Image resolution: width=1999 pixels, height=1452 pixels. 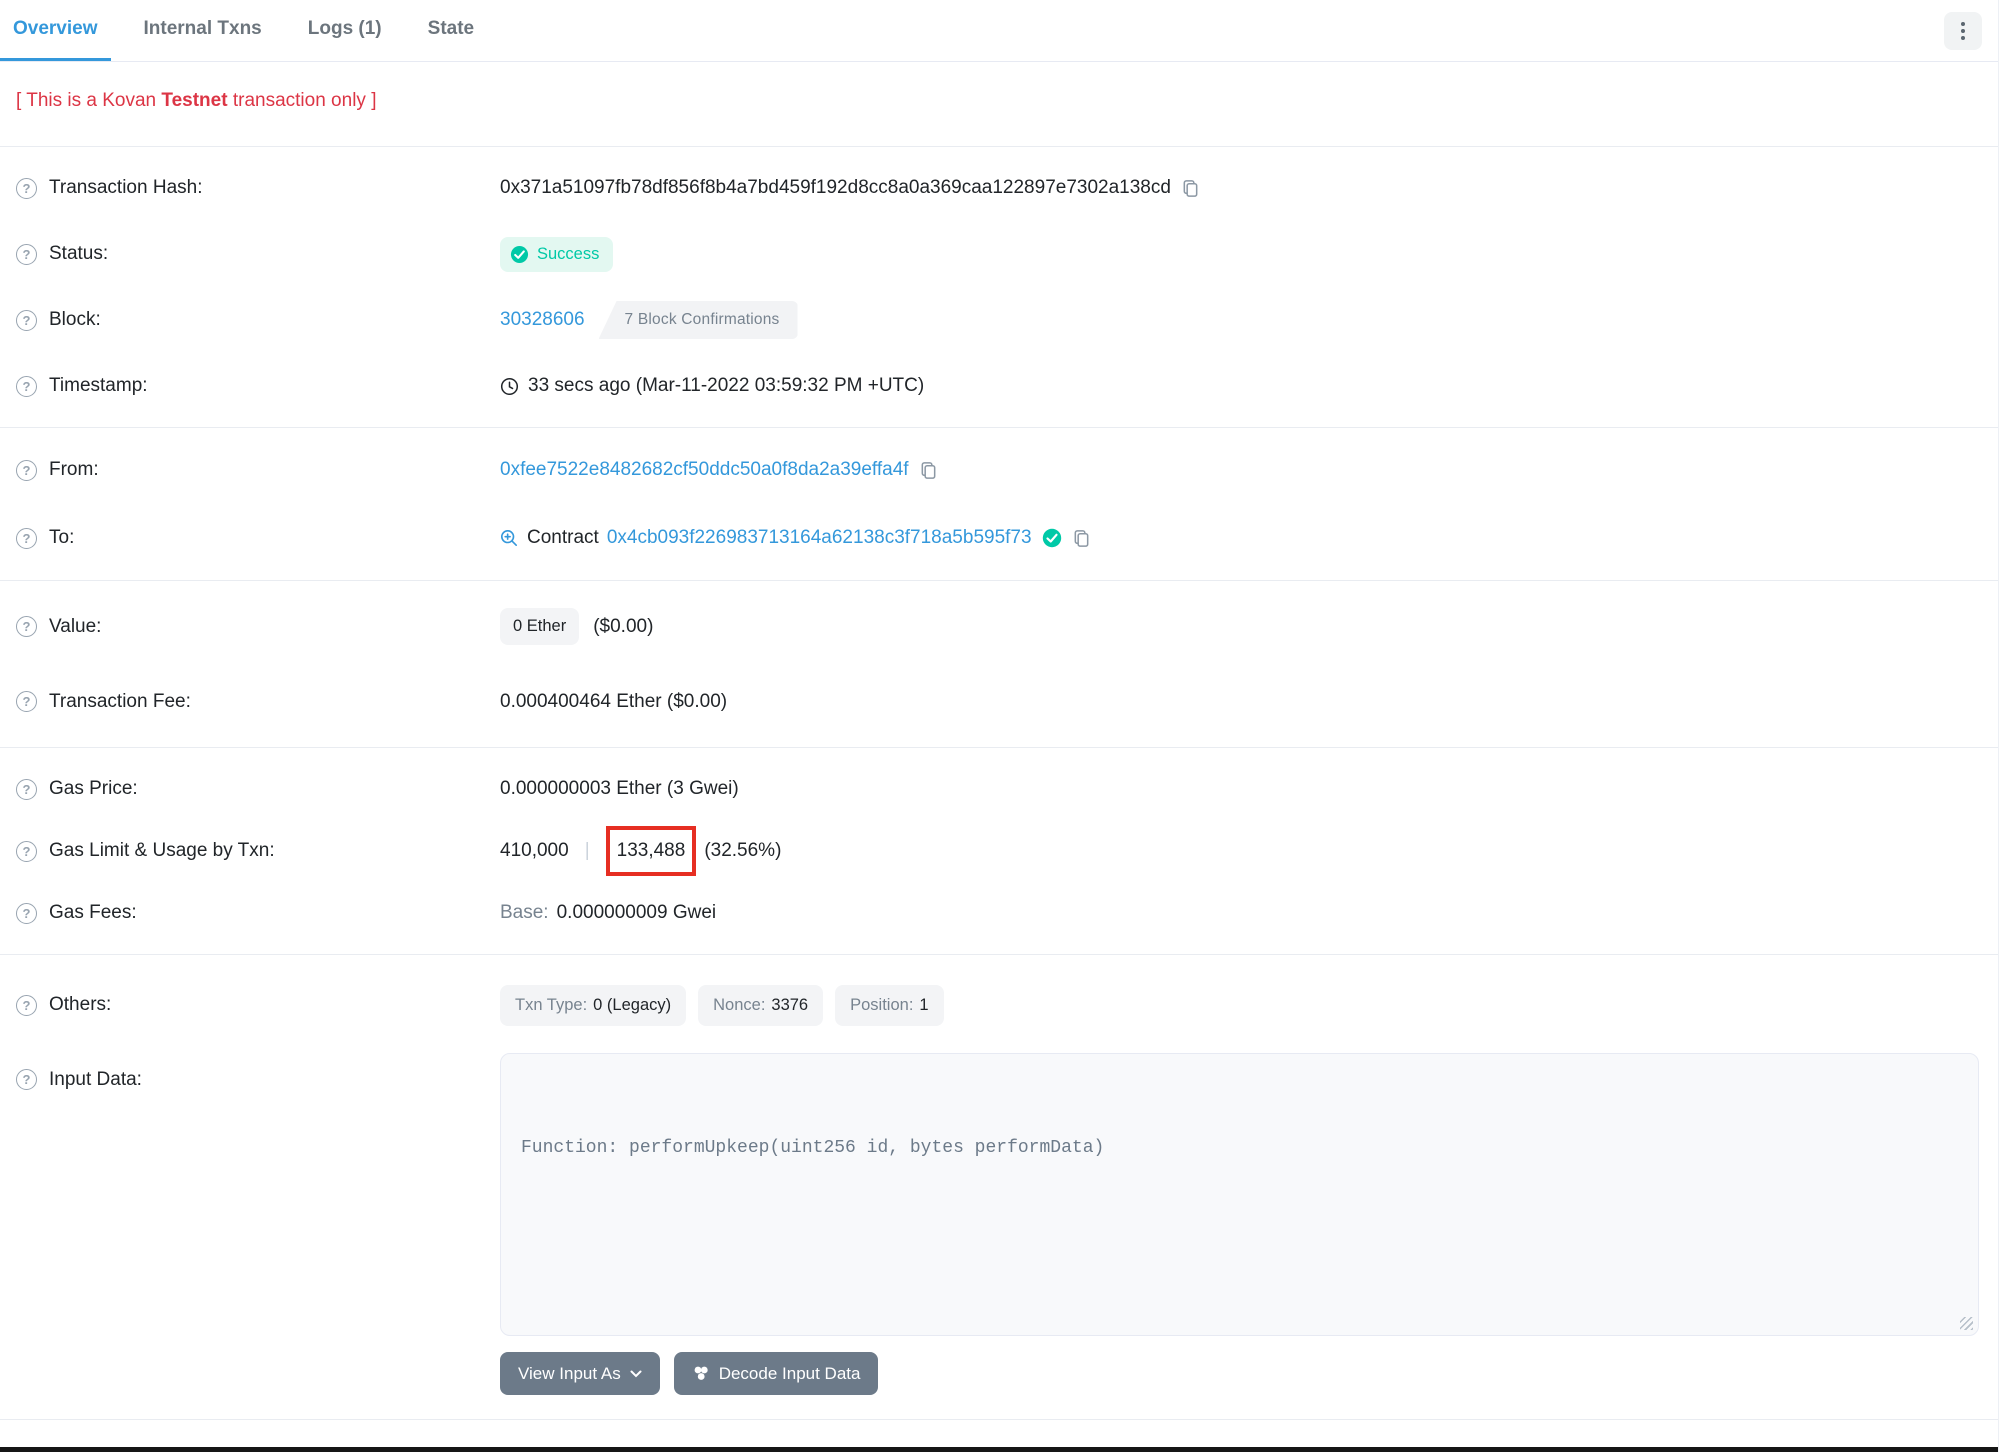 What do you see at coordinates (126, 187) in the screenshot?
I see `transaction-hash-label: Transaction Hash:` at bounding box center [126, 187].